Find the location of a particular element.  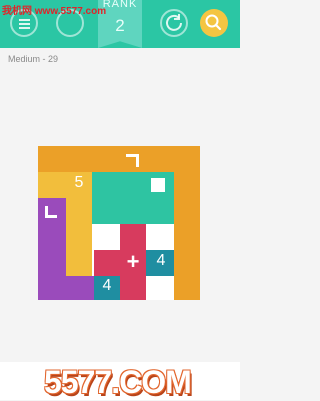

rank-number: 2 is located at coordinates (120, 25).